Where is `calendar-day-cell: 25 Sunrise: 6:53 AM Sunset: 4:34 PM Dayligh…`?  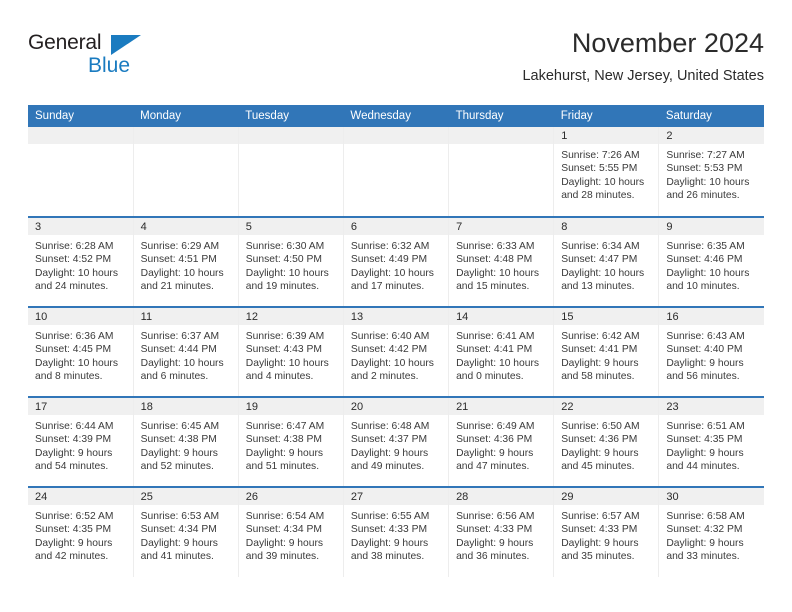 calendar-day-cell: 25 Sunrise: 6:53 AM Sunset: 4:34 PM Dayligh… is located at coordinates (185, 531).